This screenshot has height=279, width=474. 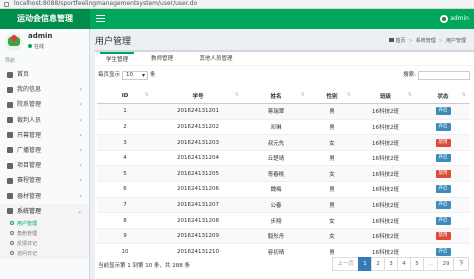 What do you see at coordinates (117, 59) in the screenshot?
I see `tab-students: 学生管理` at bounding box center [117, 59].